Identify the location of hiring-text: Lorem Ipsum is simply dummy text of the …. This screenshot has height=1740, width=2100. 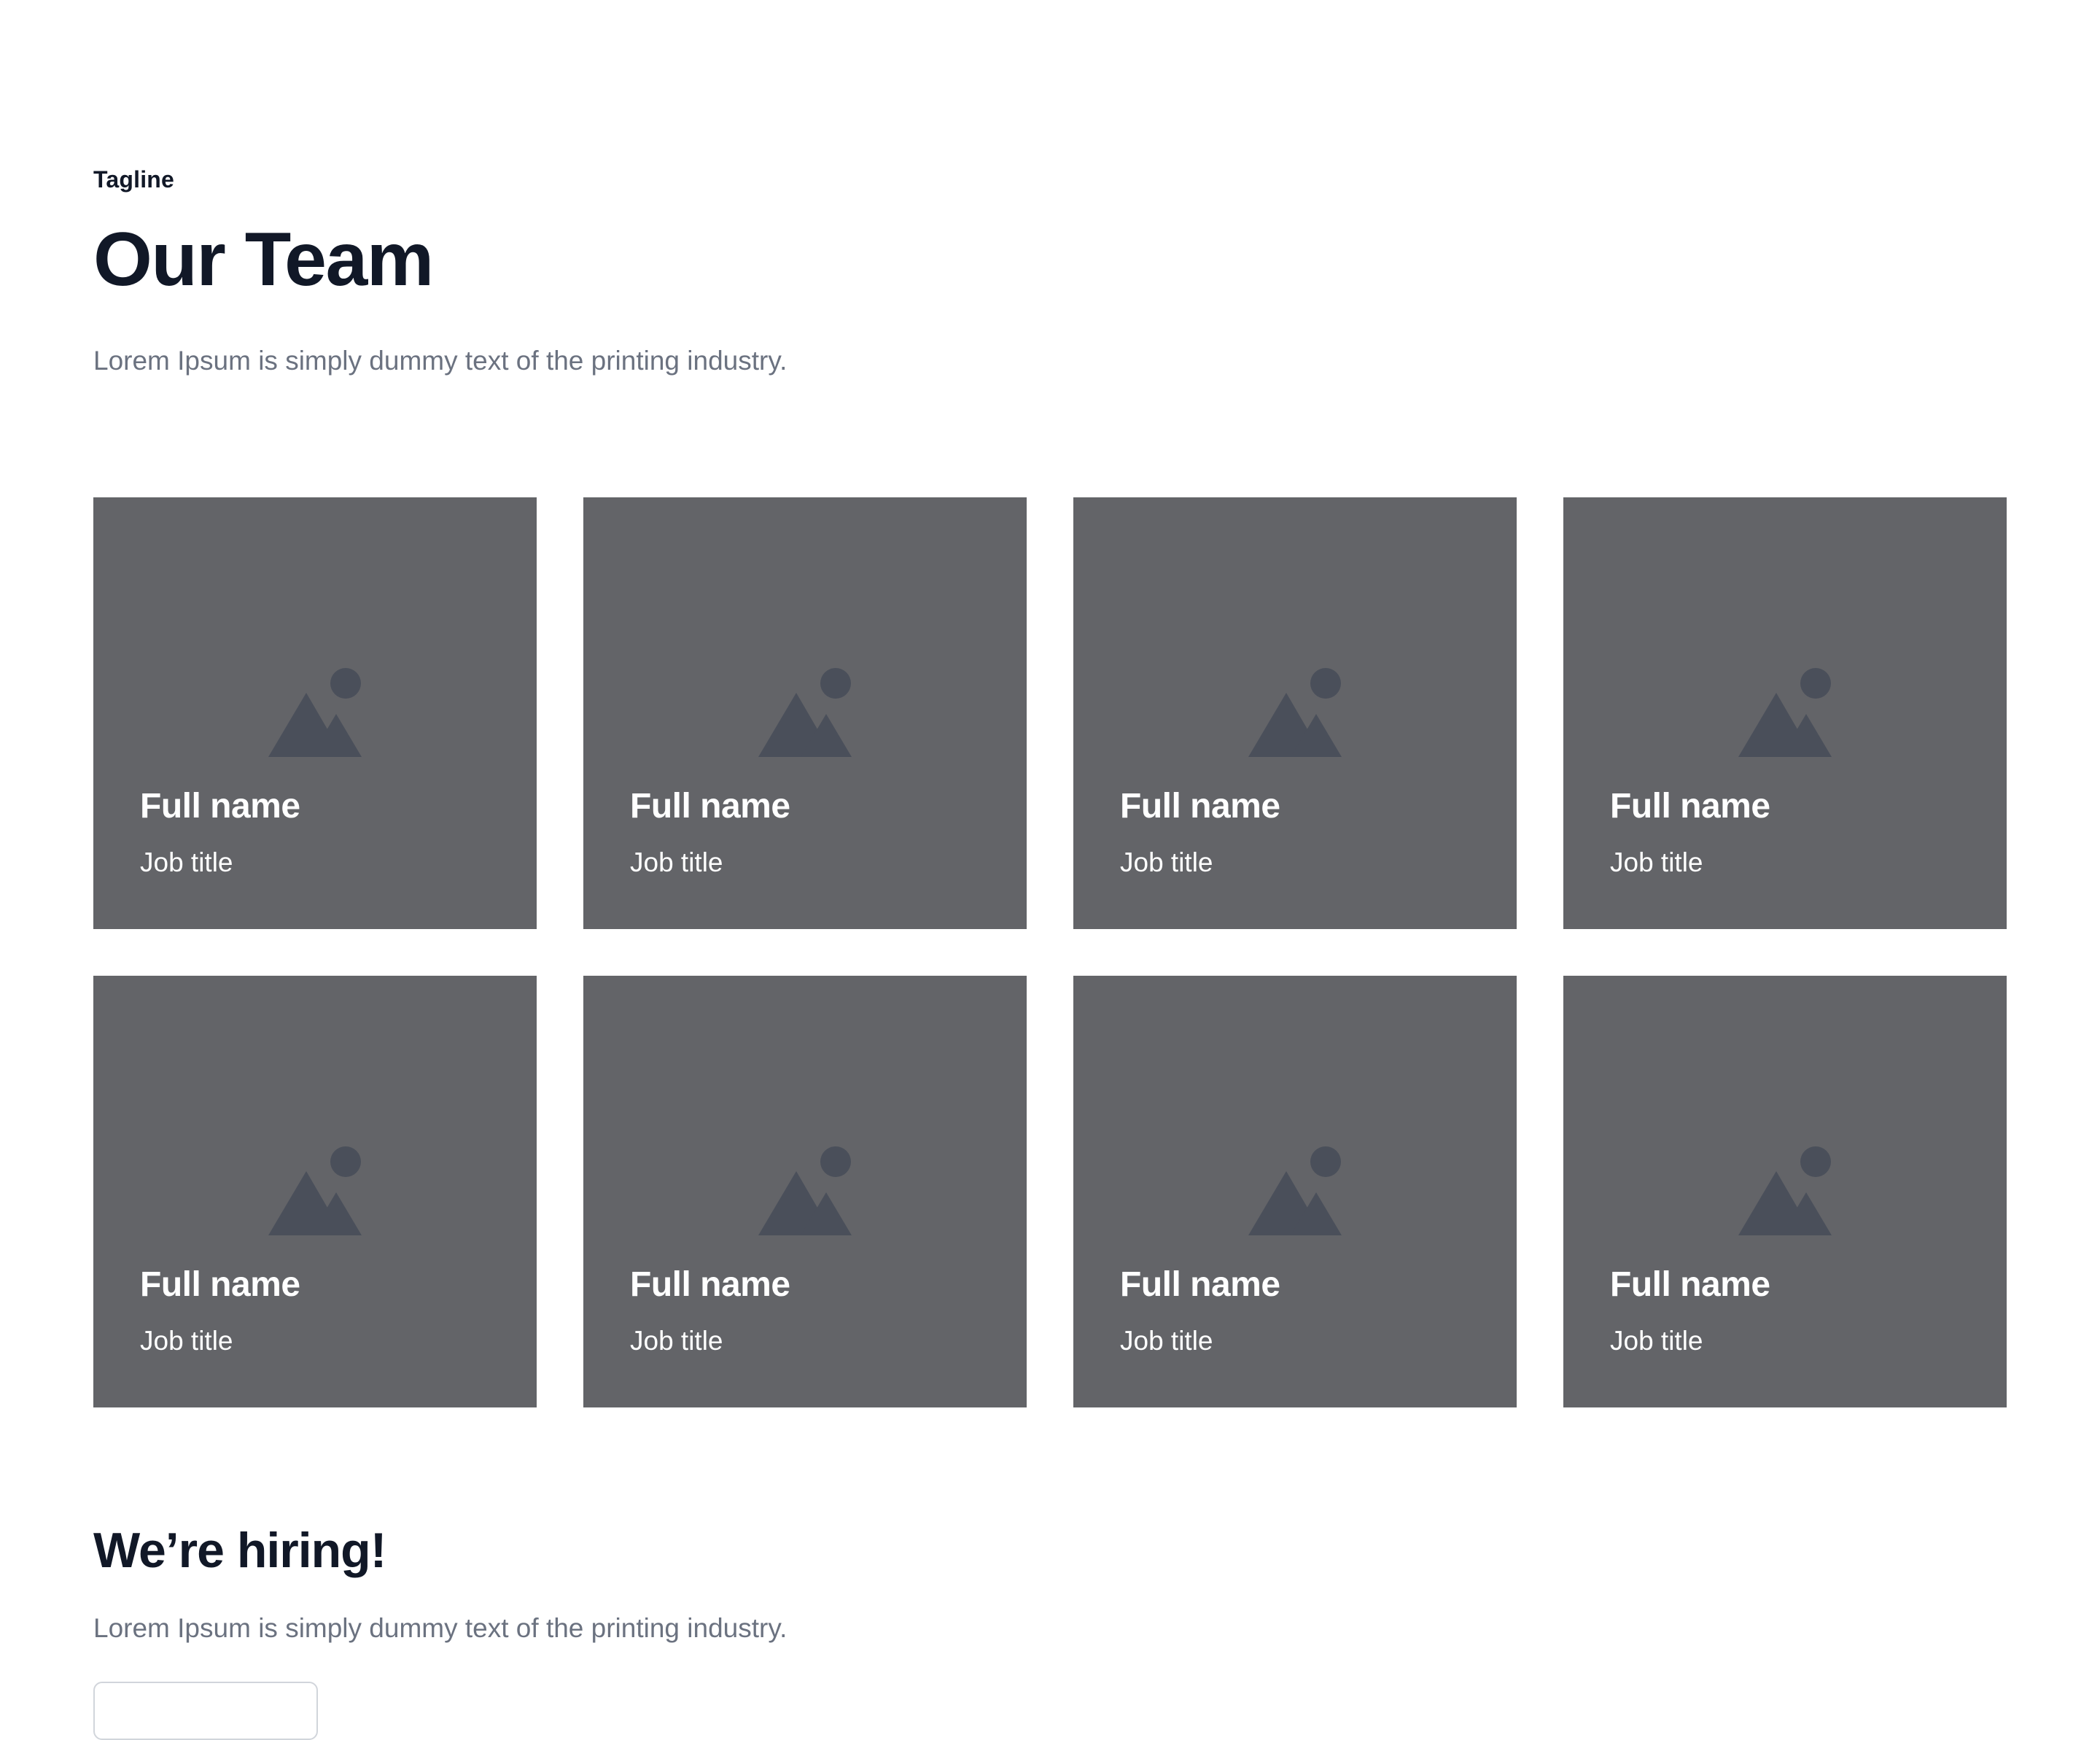
(440, 1628).